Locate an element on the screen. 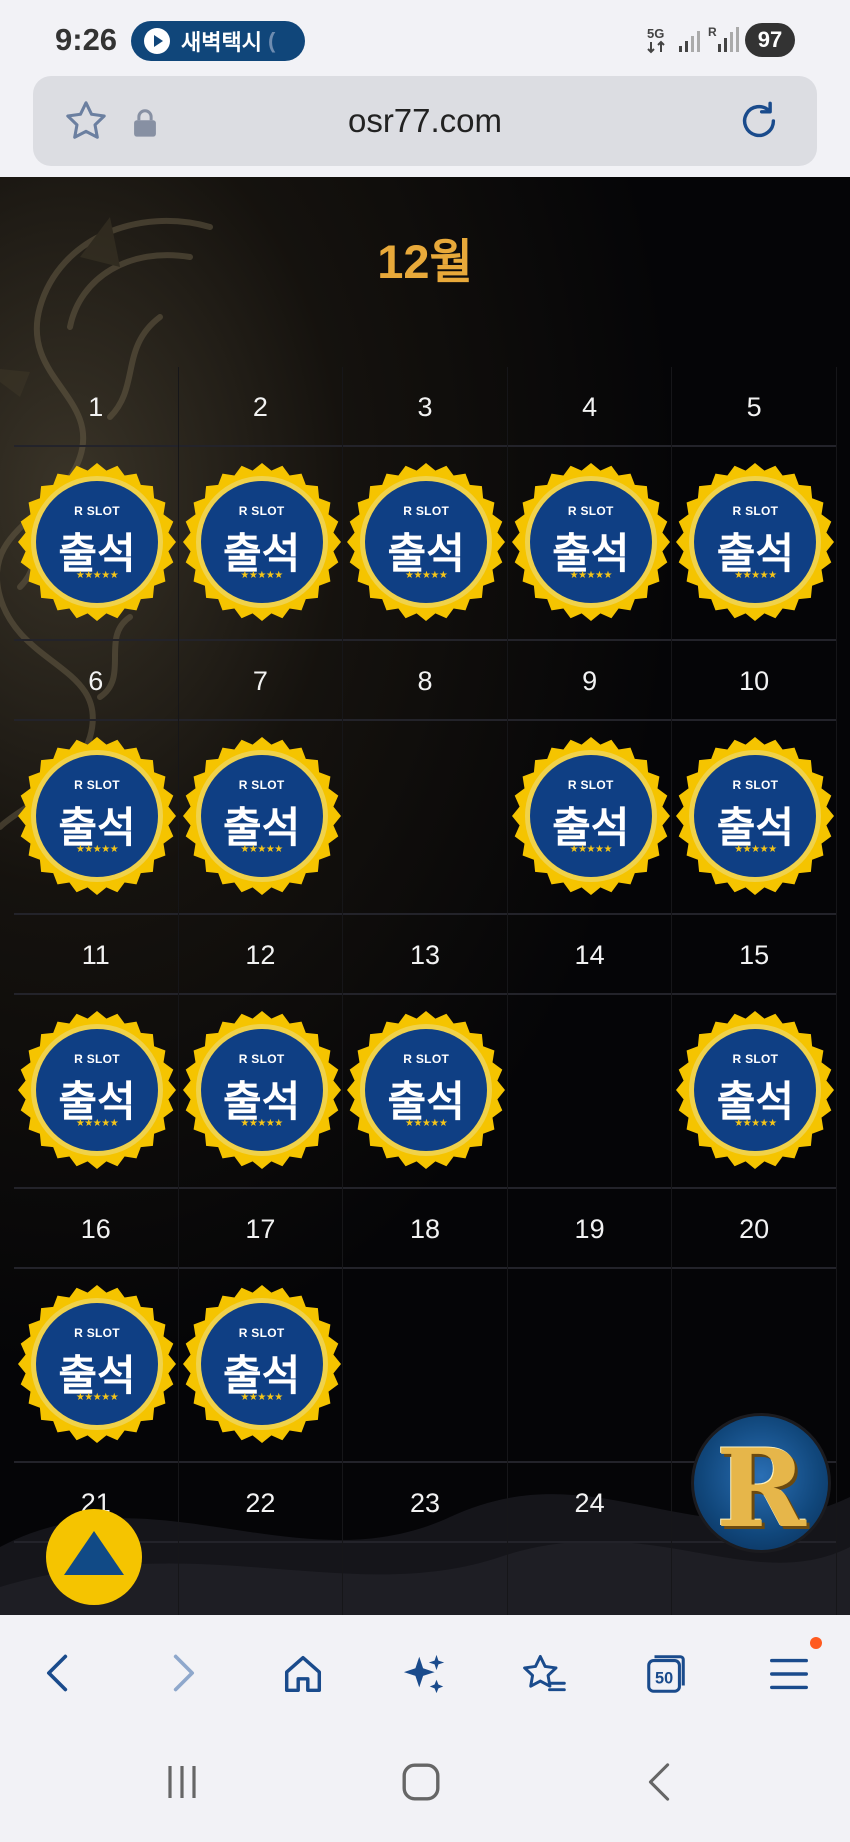  recents-icon is located at coordinates (182, 1782).